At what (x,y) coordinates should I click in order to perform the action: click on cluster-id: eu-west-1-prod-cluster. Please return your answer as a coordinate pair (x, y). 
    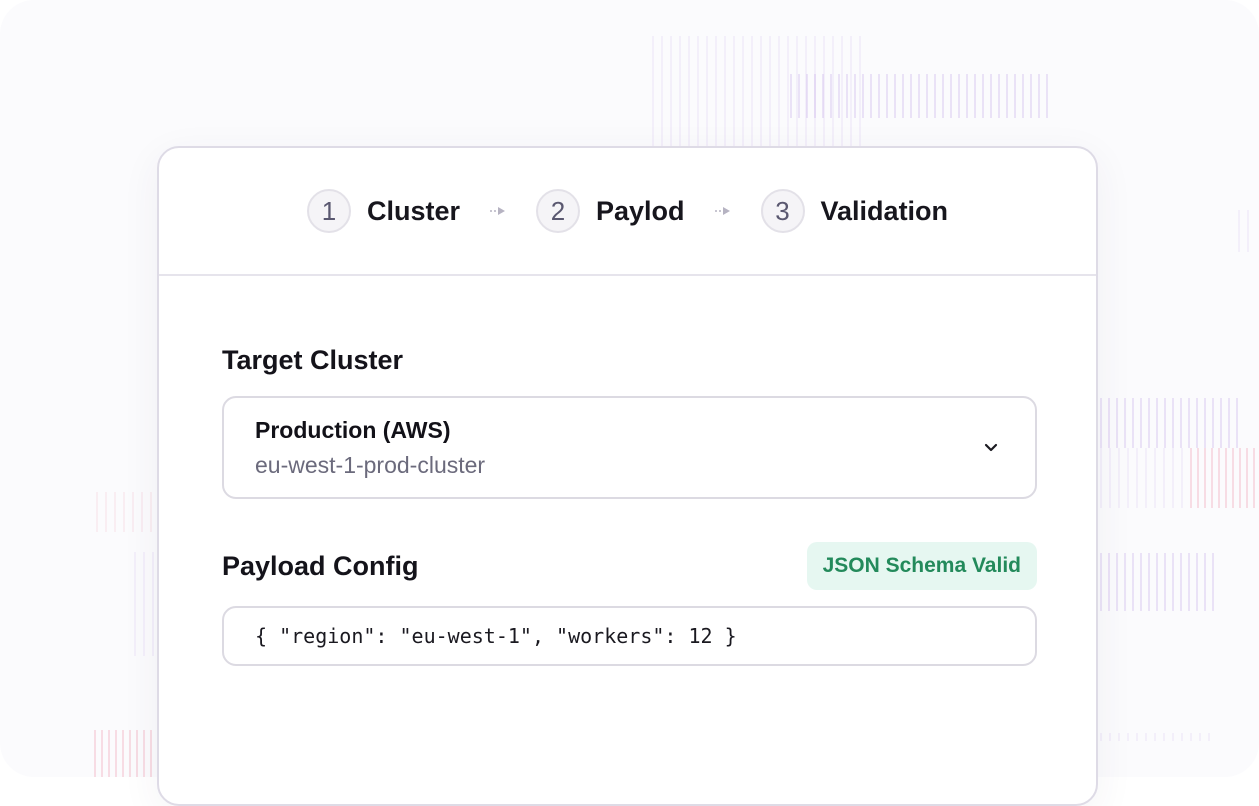
    Looking at the image, I should click on (370, 465).